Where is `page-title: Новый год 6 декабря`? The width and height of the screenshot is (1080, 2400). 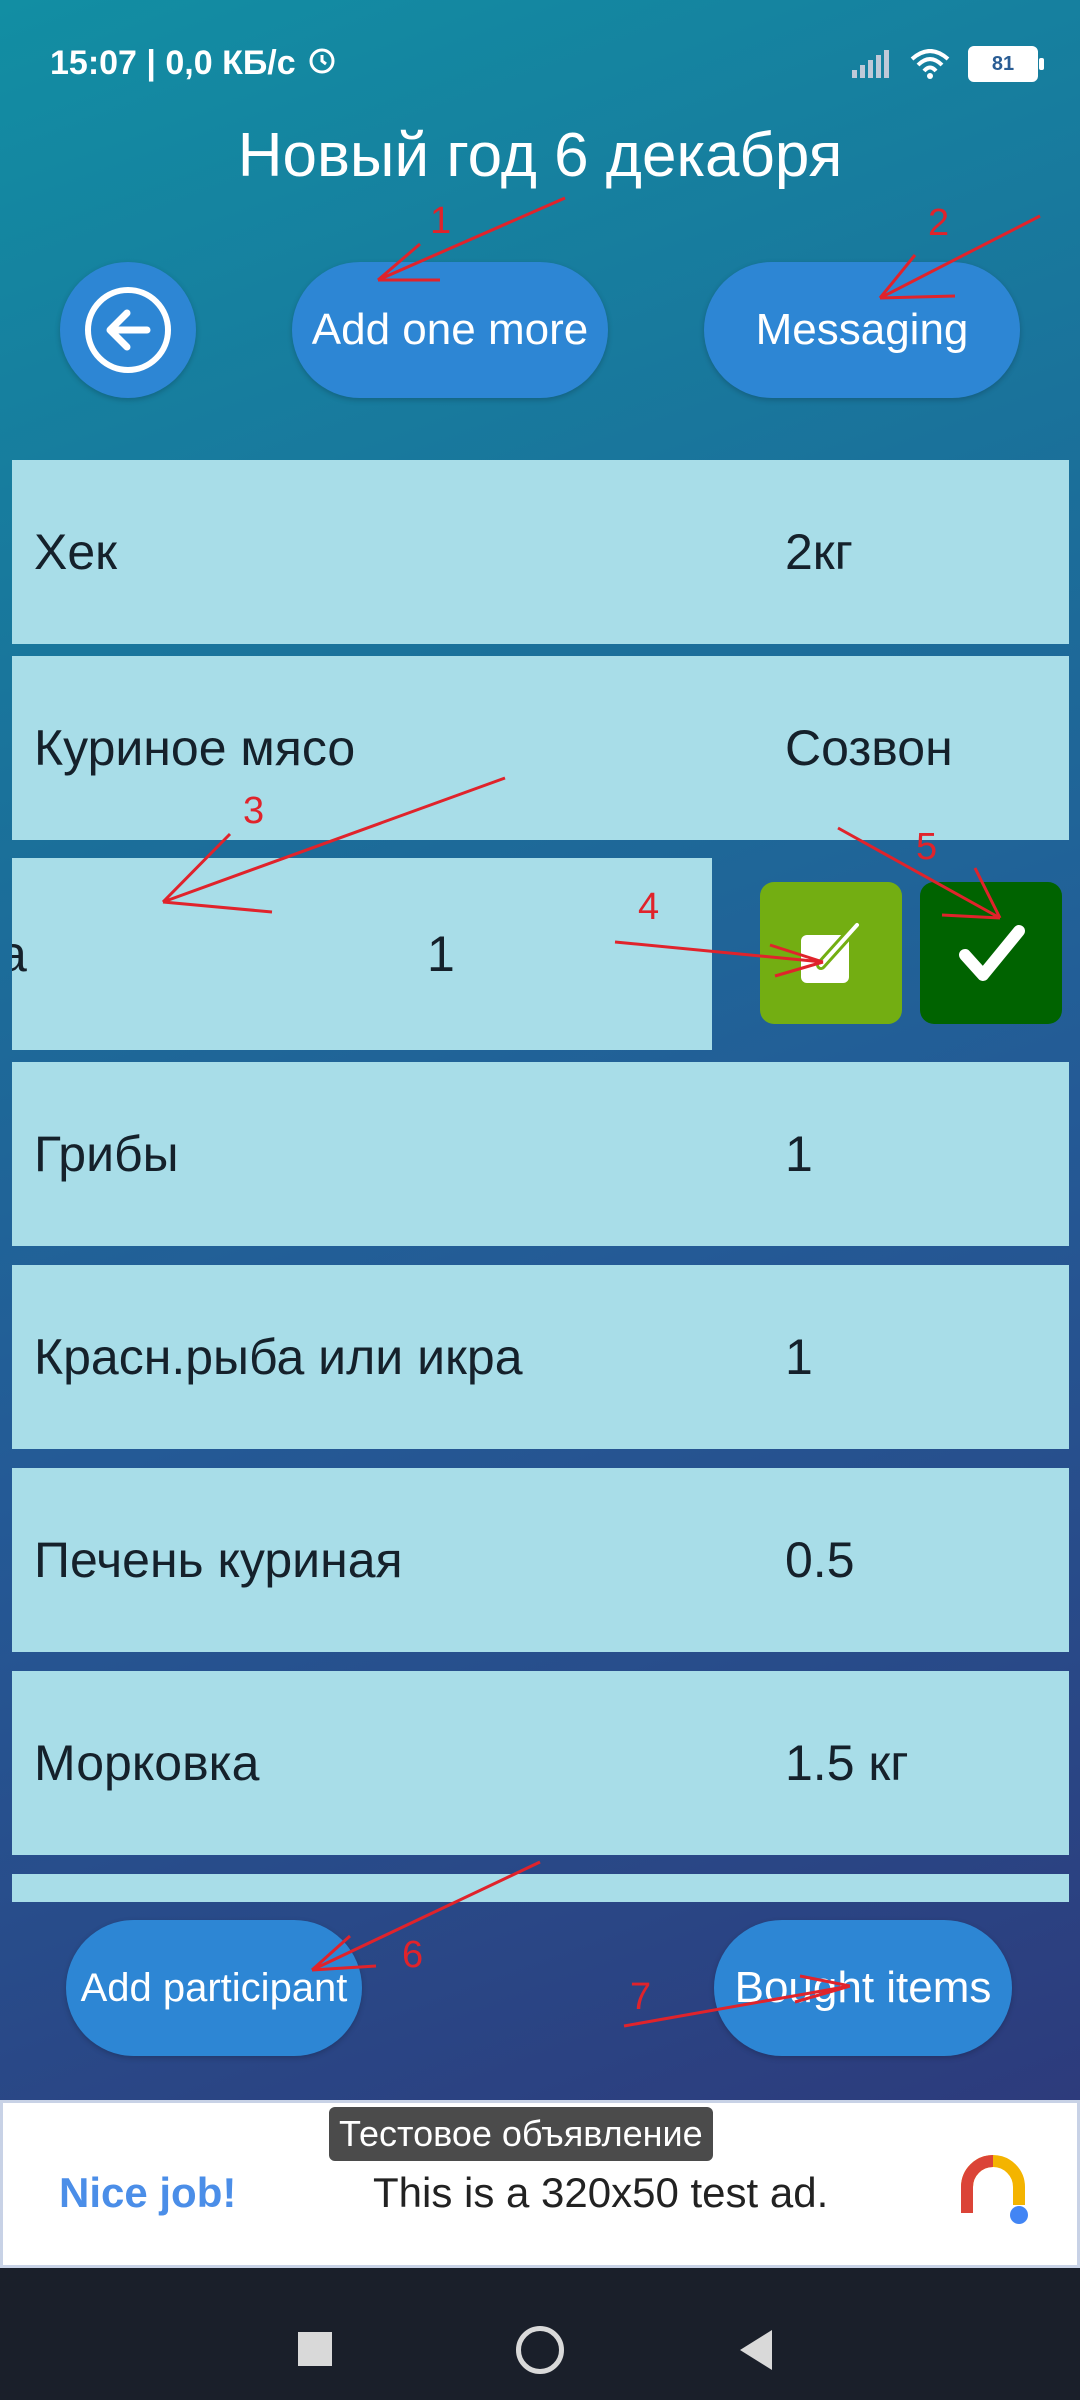
page-title: Новый год 6 декабря is located at coordinates (540, 155).